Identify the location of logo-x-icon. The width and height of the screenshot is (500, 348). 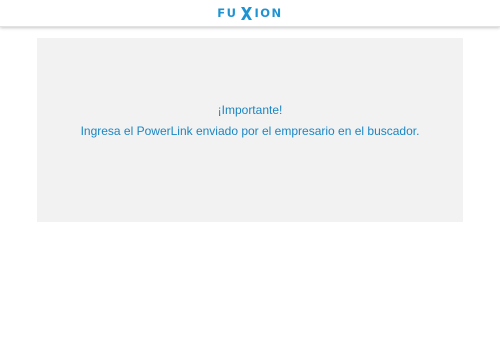
(246, 13).